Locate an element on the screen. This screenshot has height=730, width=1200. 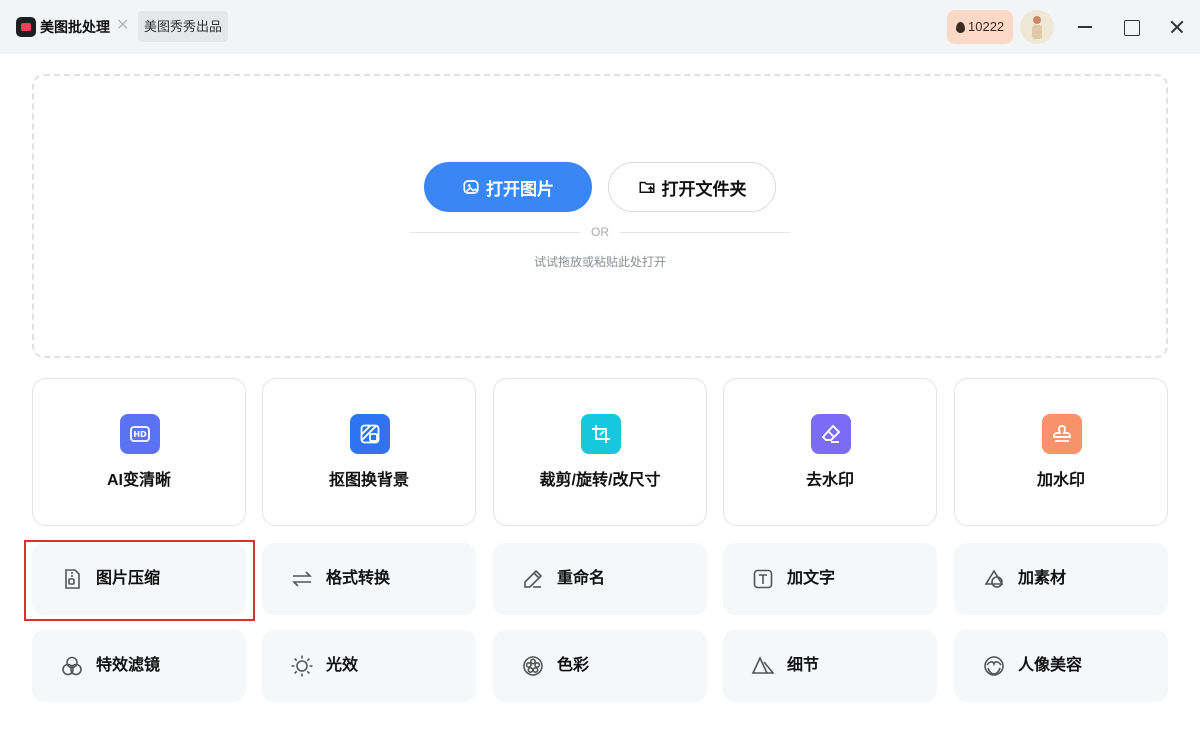
filter-icon is located at coordinates (72, 666).